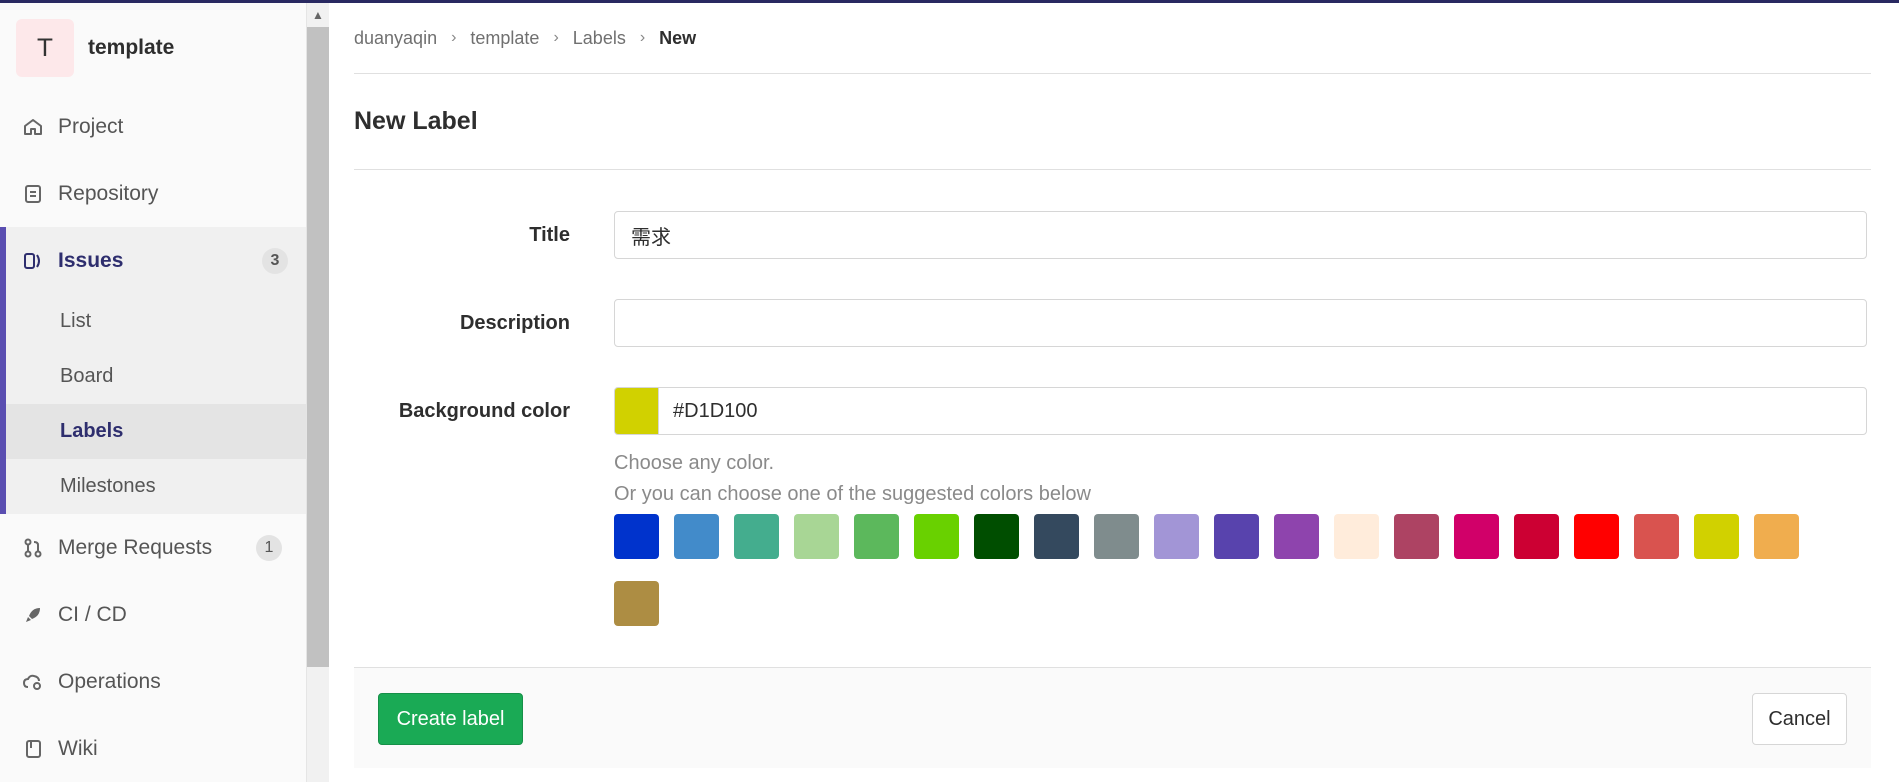  I want to click on cloud-gear-icon, so click(33, 682).